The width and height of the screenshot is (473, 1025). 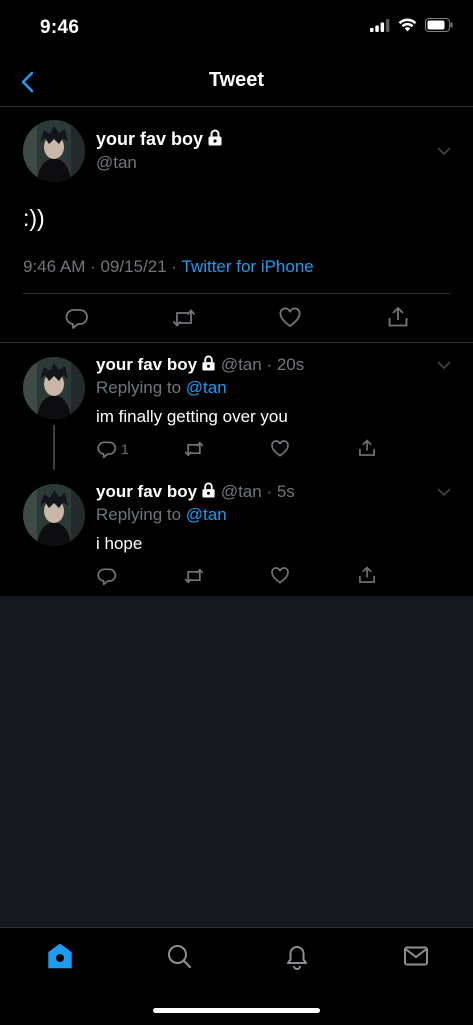 I want to click on status-icons, so click(x=411, y=25).